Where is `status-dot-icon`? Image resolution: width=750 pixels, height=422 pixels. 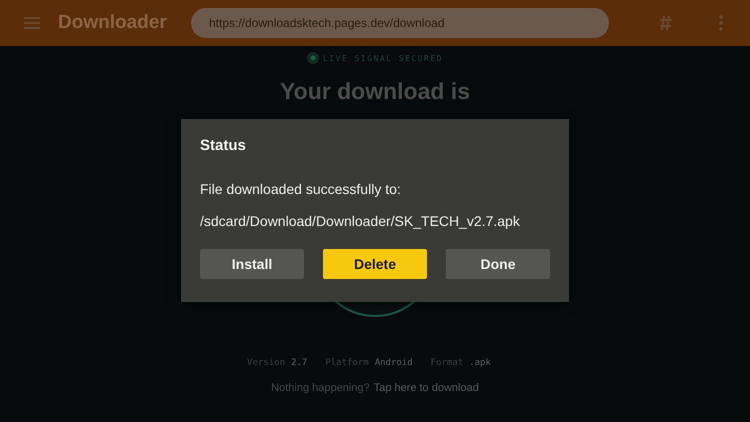 status-dot-icon is located at coordinates (312, 58).